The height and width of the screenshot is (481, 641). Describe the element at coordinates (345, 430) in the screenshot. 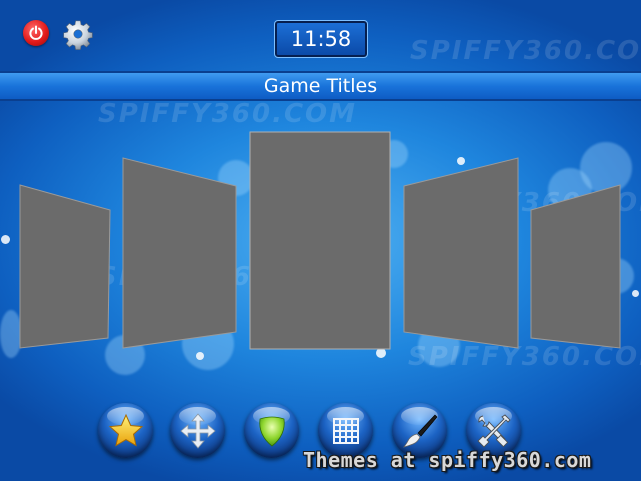

I see `grid-icon` at that location.